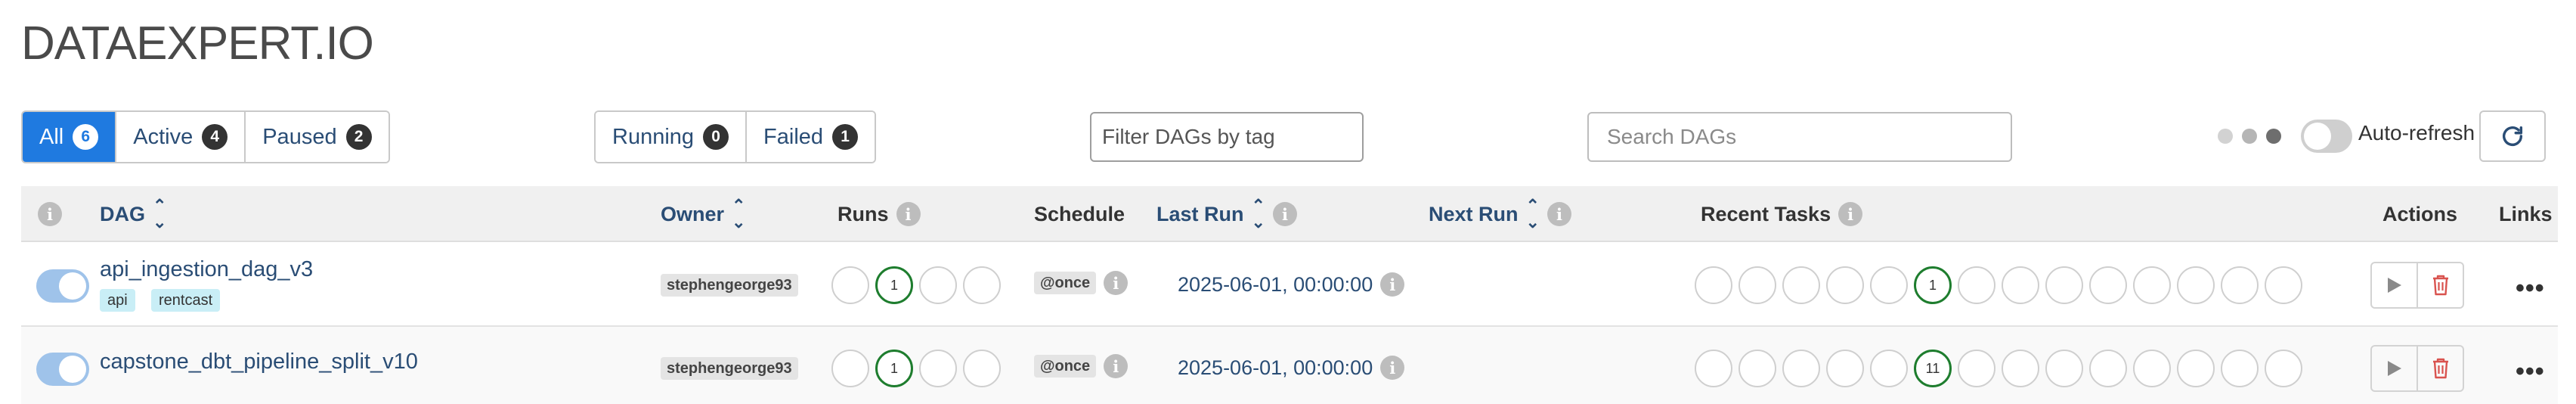 The width and height of the screenshot is (2576, 404). I want to click on play-icon, so click(2394, 285).